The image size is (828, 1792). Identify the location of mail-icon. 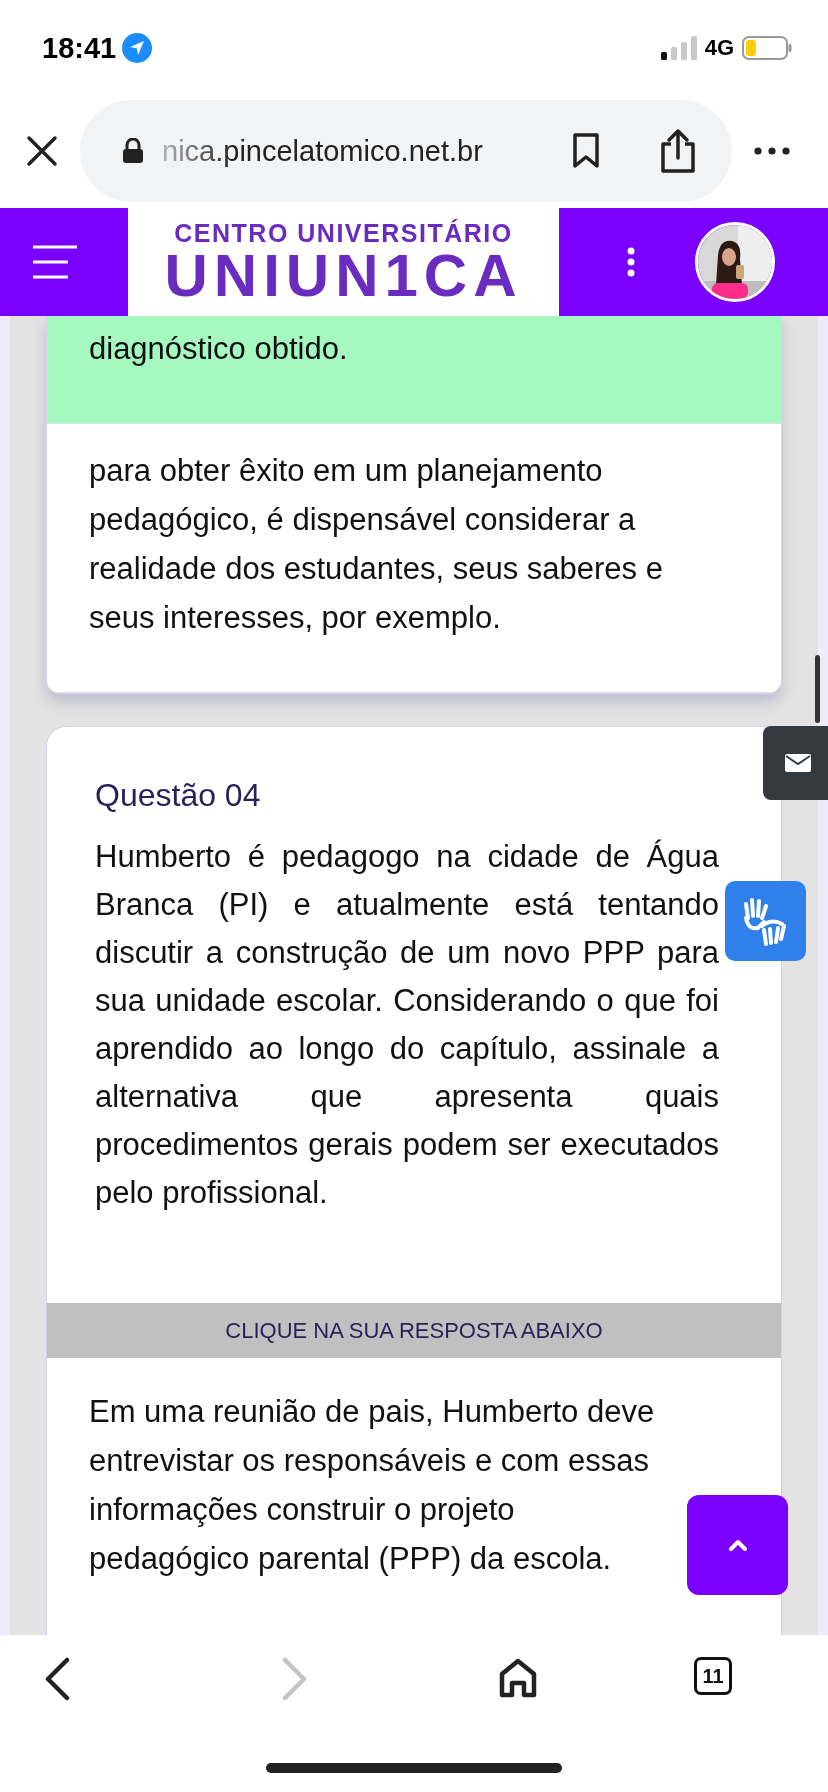
(798, 763).